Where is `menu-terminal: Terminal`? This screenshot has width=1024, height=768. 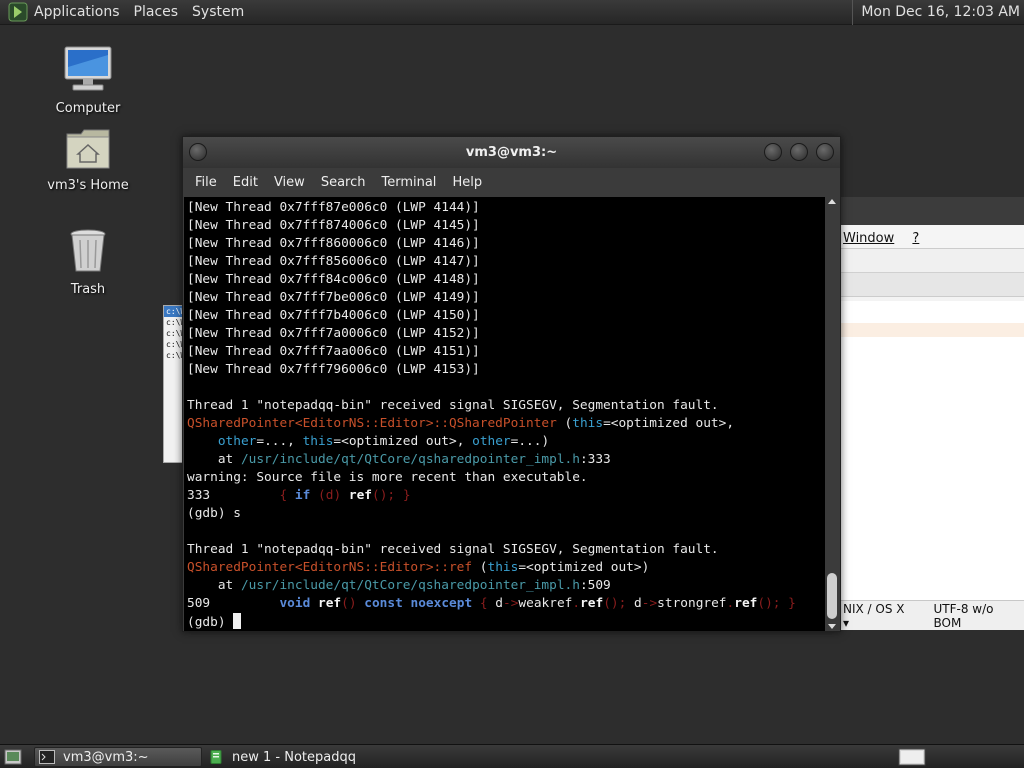 menu-terminal: Terminal is located at coordinates (408, 182).